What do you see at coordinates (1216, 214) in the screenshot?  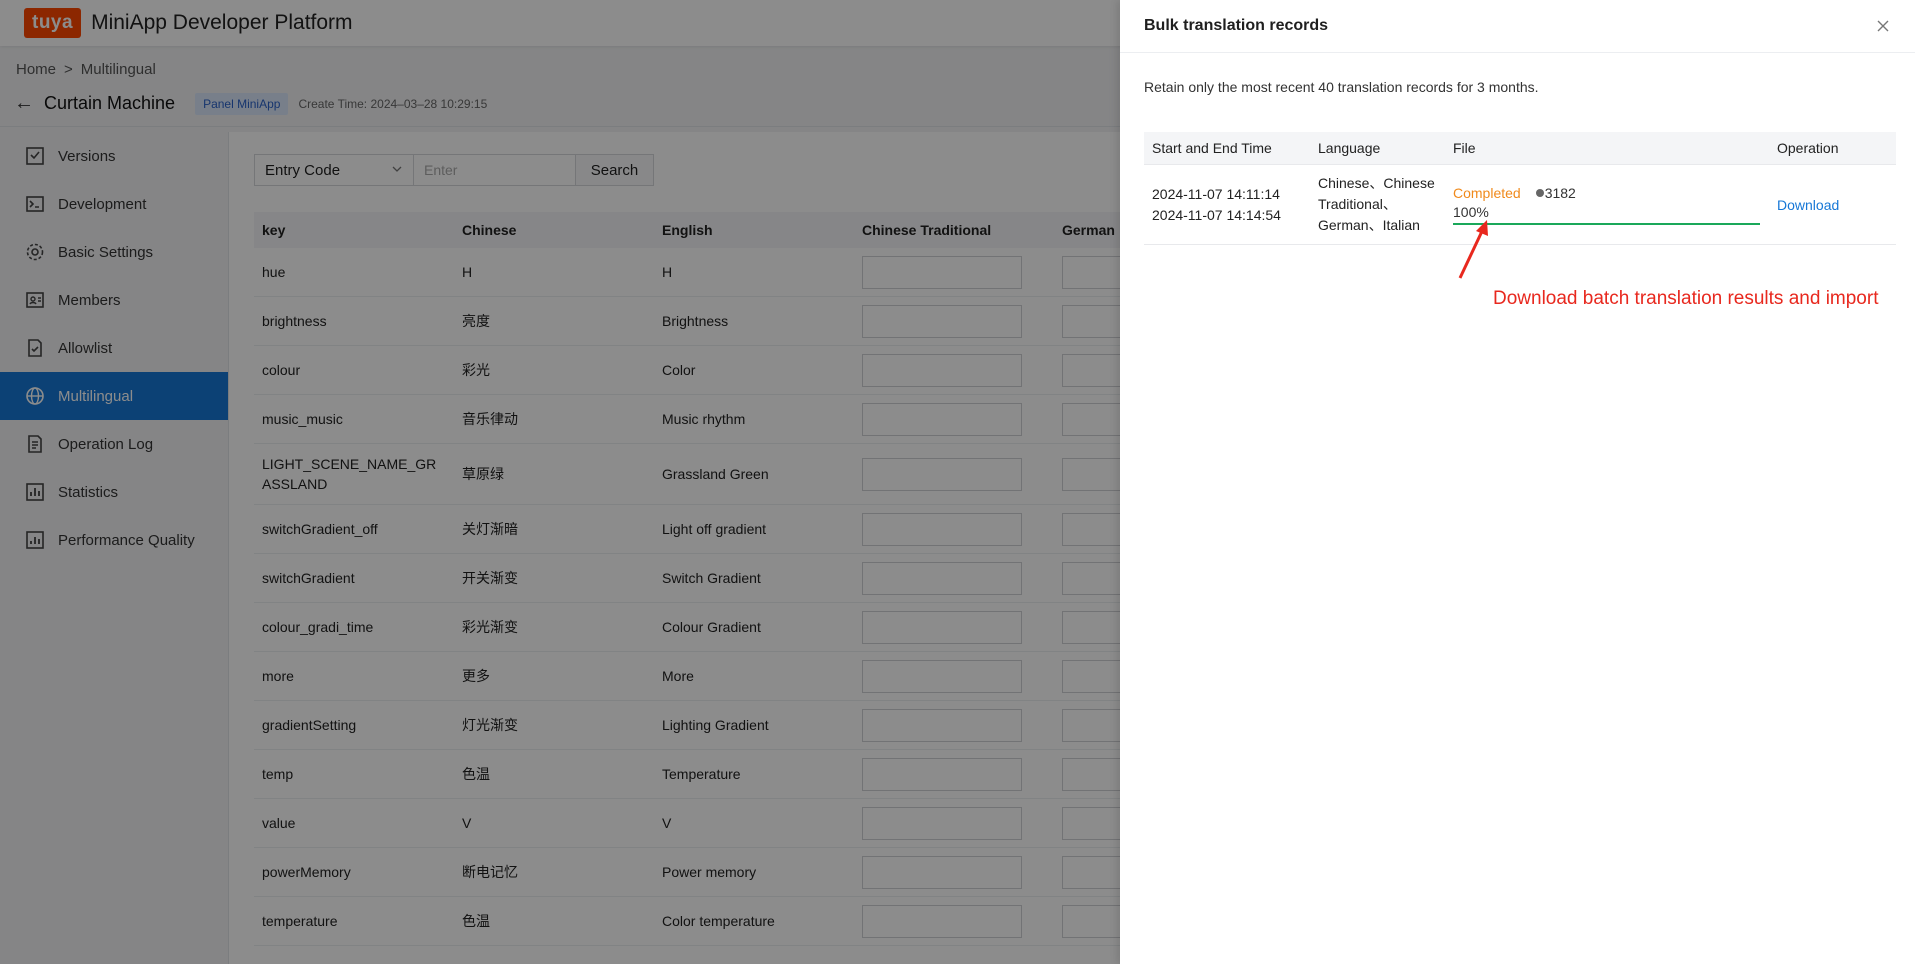 I see `record-end-time: 2024-11-07 14:14:54` at bounding box center [1216, 214].